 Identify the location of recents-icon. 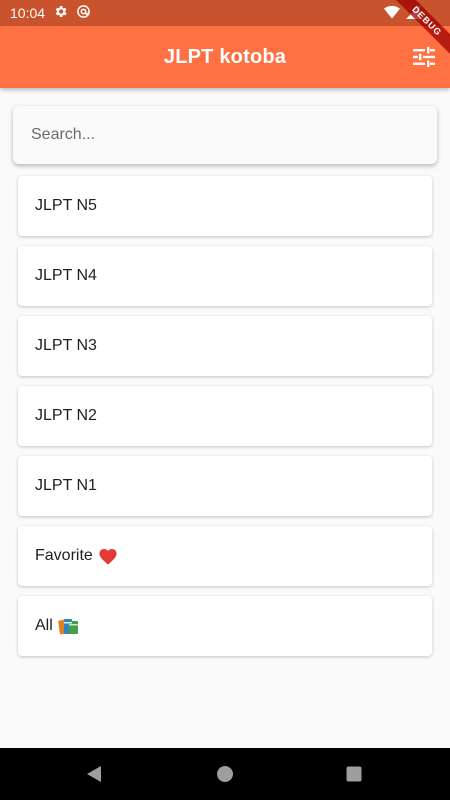
(354, 774).